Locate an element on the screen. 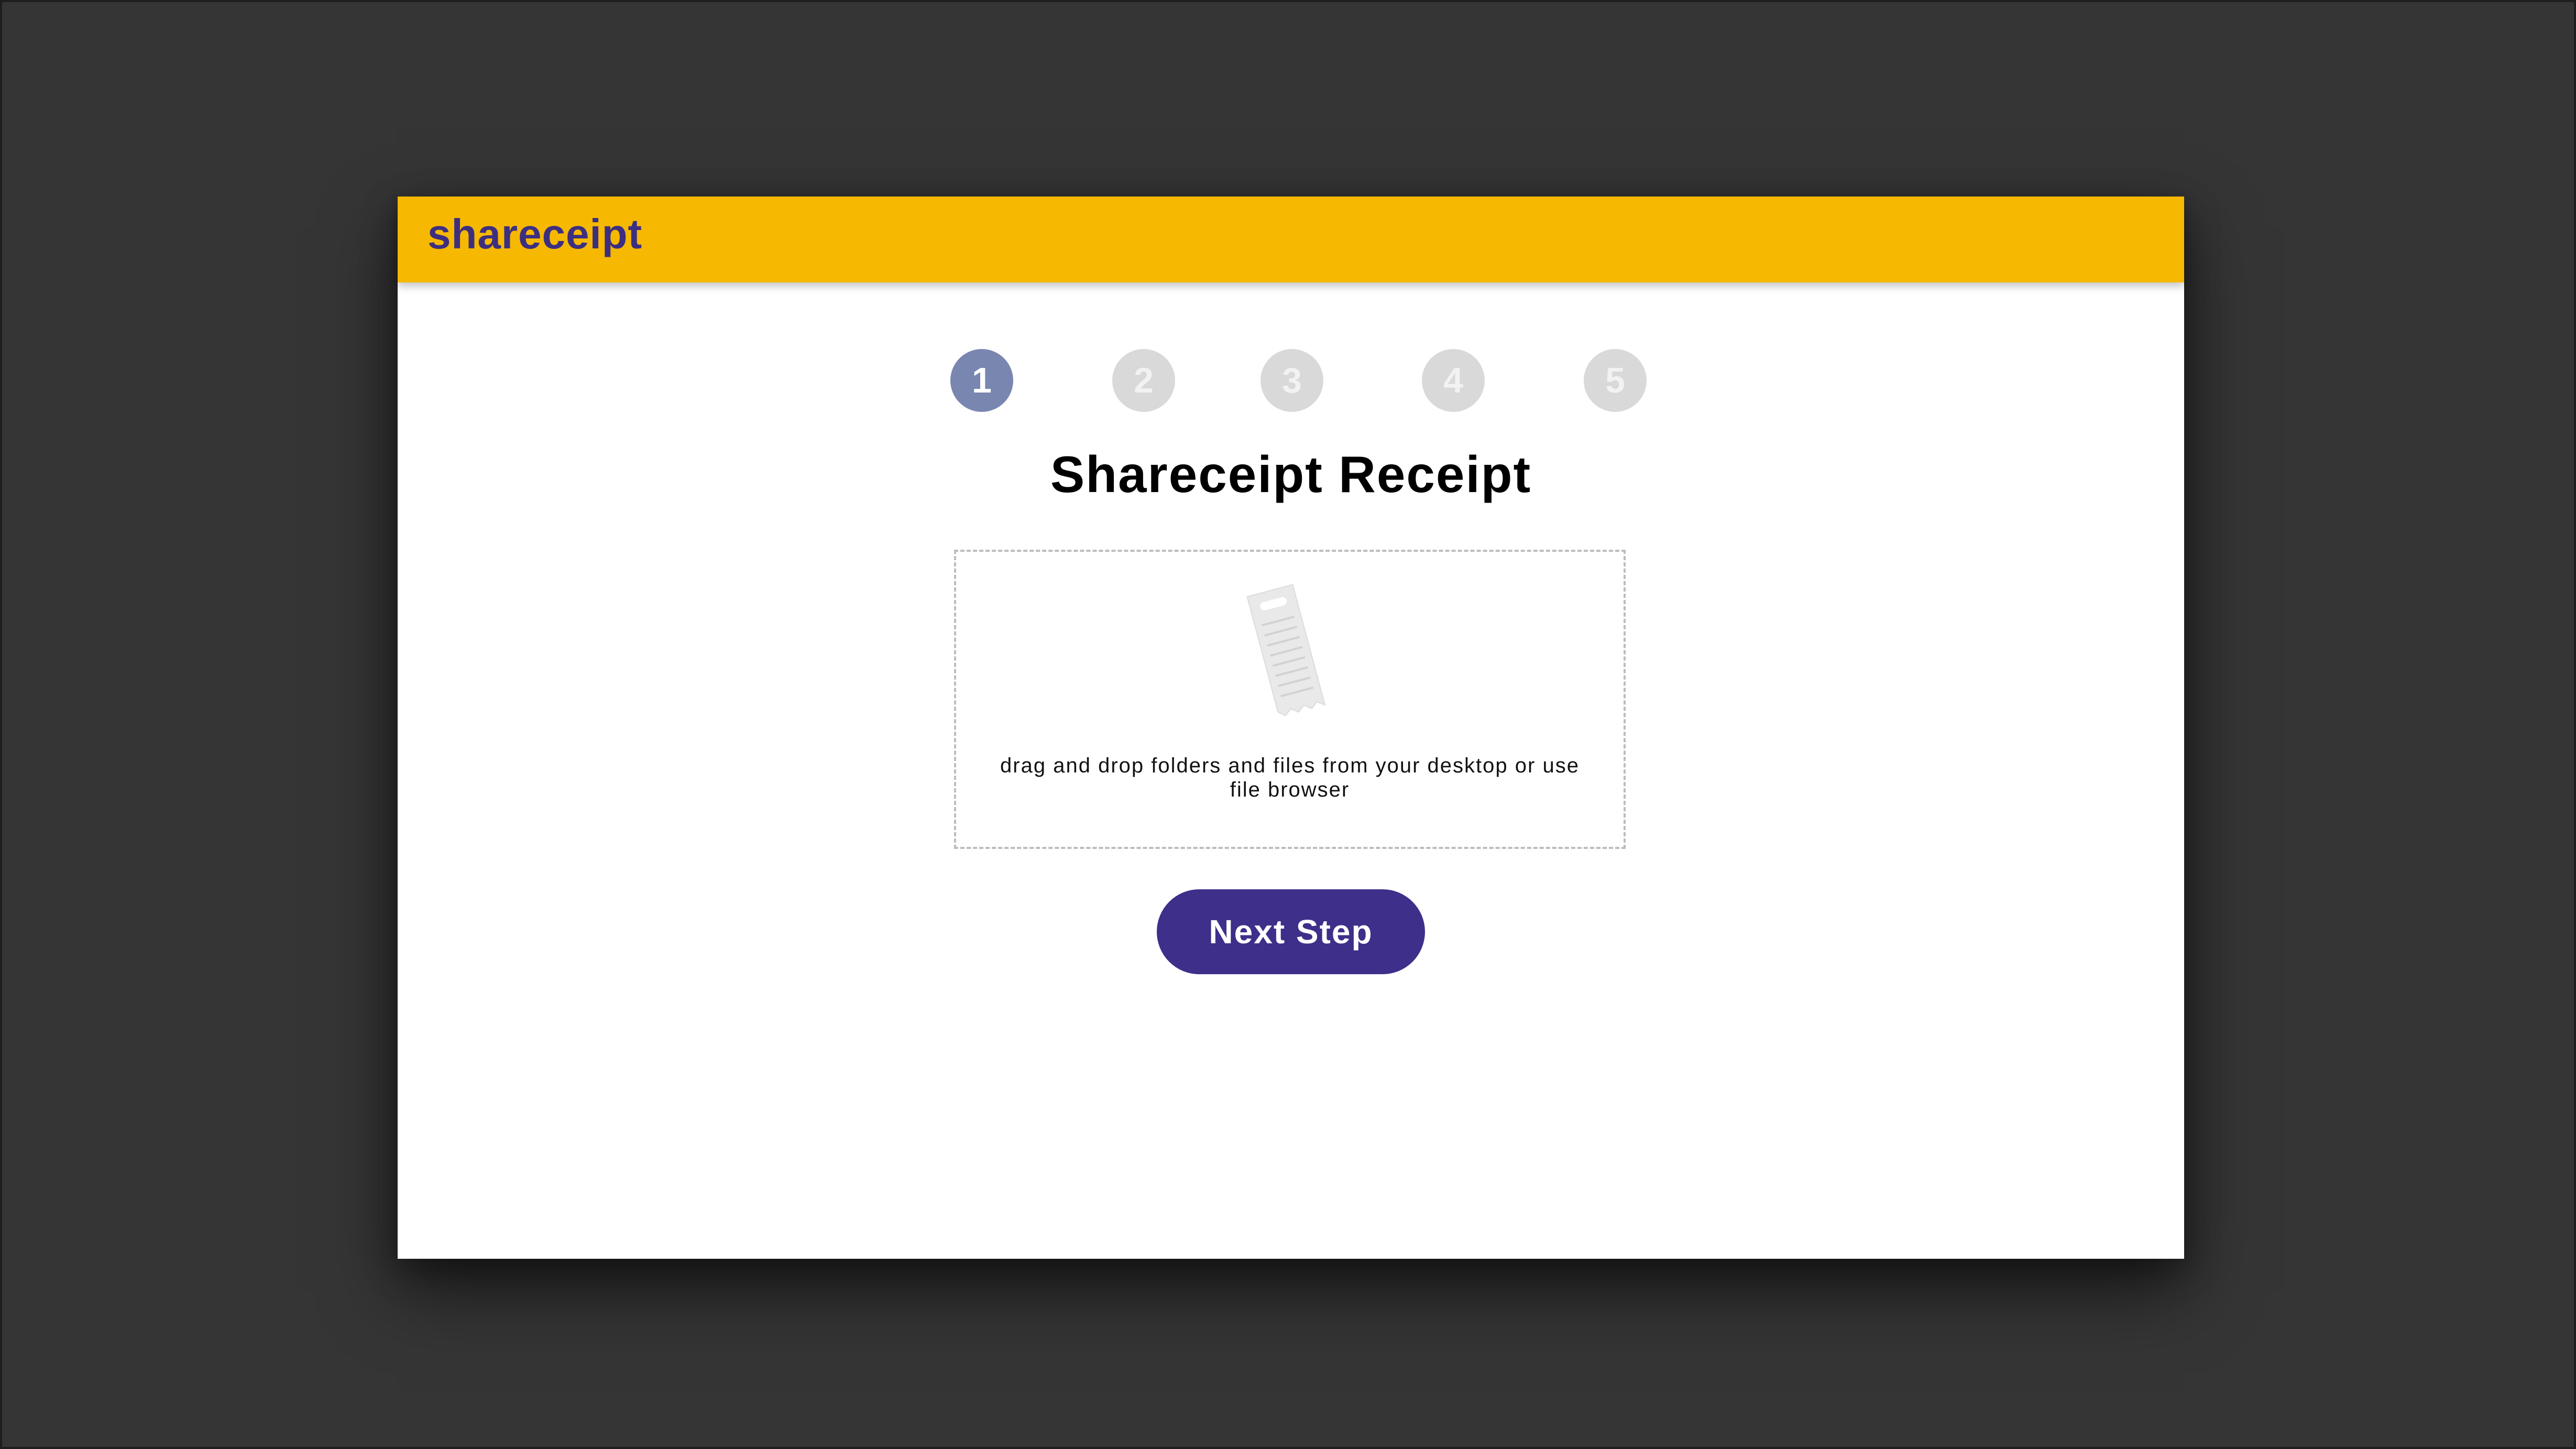 The height and width of the screenshot is (1449, 2576). next-step-button: Next Step is located at coordinates (1291, 931).